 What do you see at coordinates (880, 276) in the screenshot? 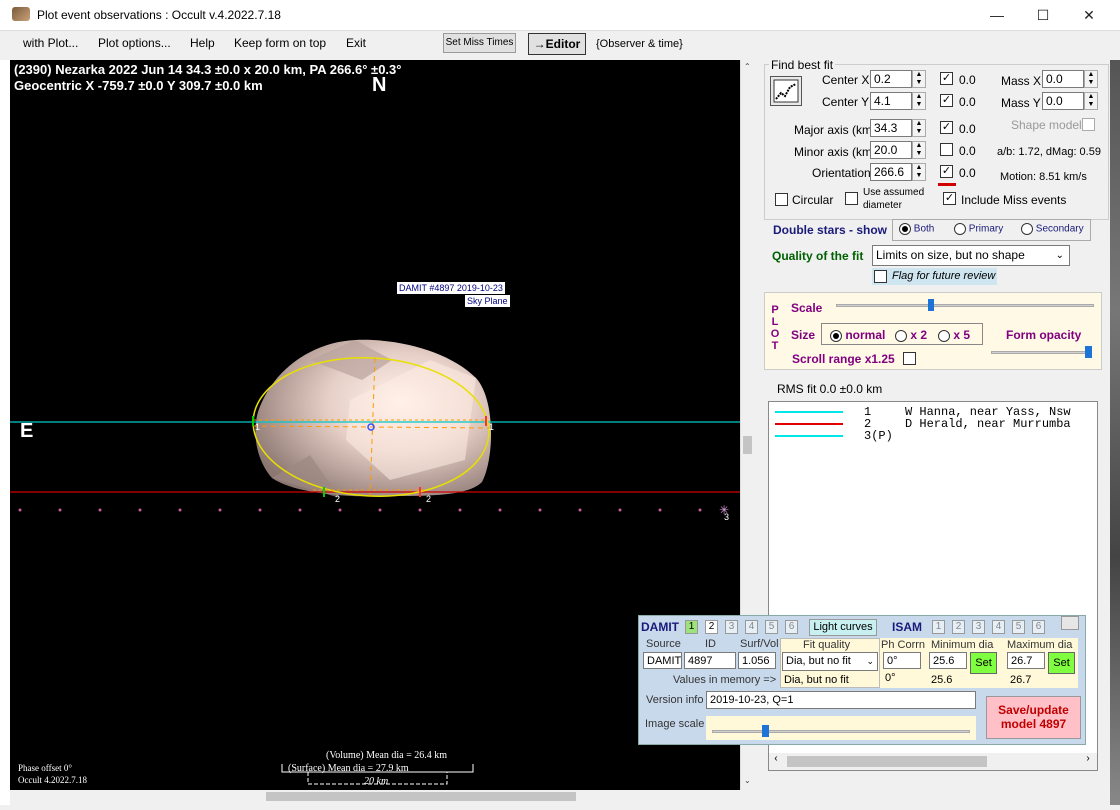
I see `flag-review-checkbox` at bounding box center [880, 276].